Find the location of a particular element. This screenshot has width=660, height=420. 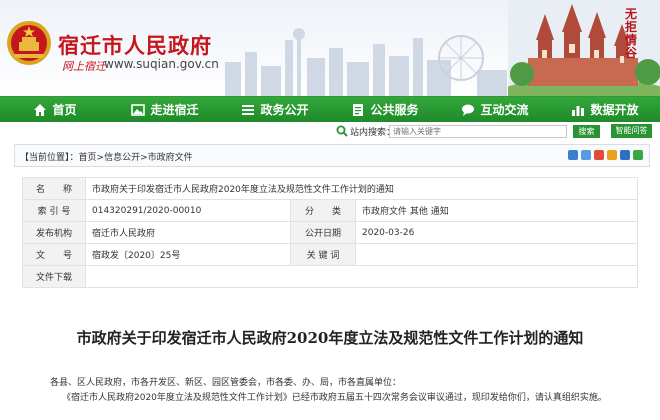

smart-qa-button: 智能问答 is located at coordinates (631, 131).